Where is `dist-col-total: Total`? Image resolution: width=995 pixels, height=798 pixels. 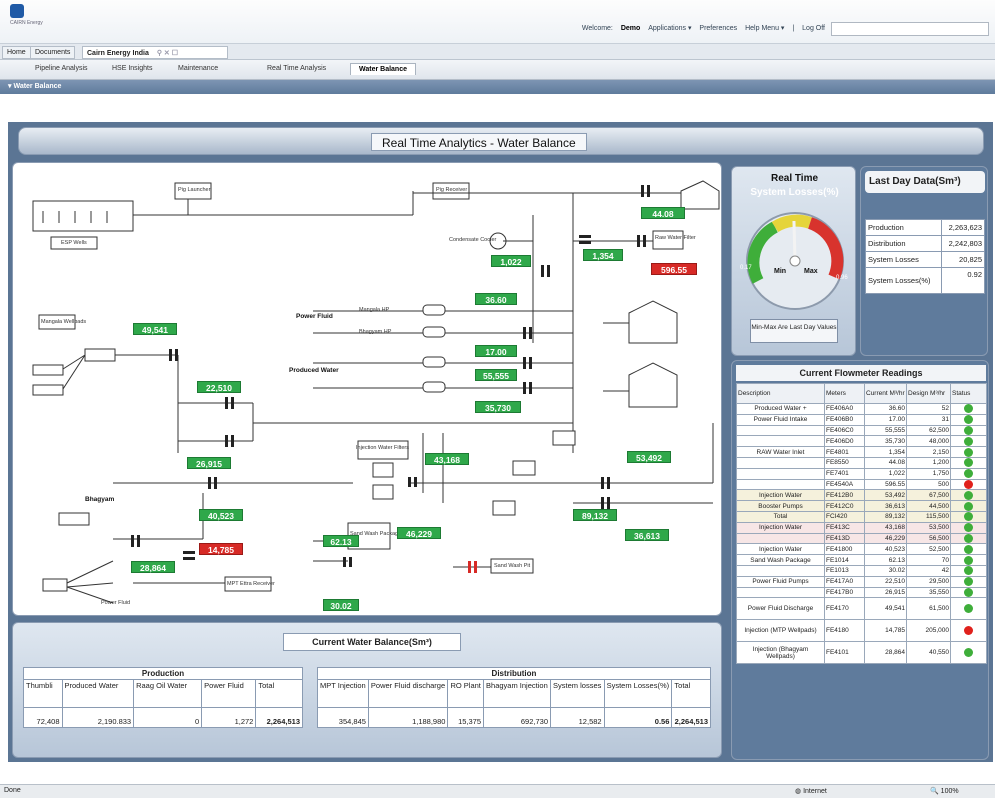
dist-col-total: Total is located at coordinates (691, 693).